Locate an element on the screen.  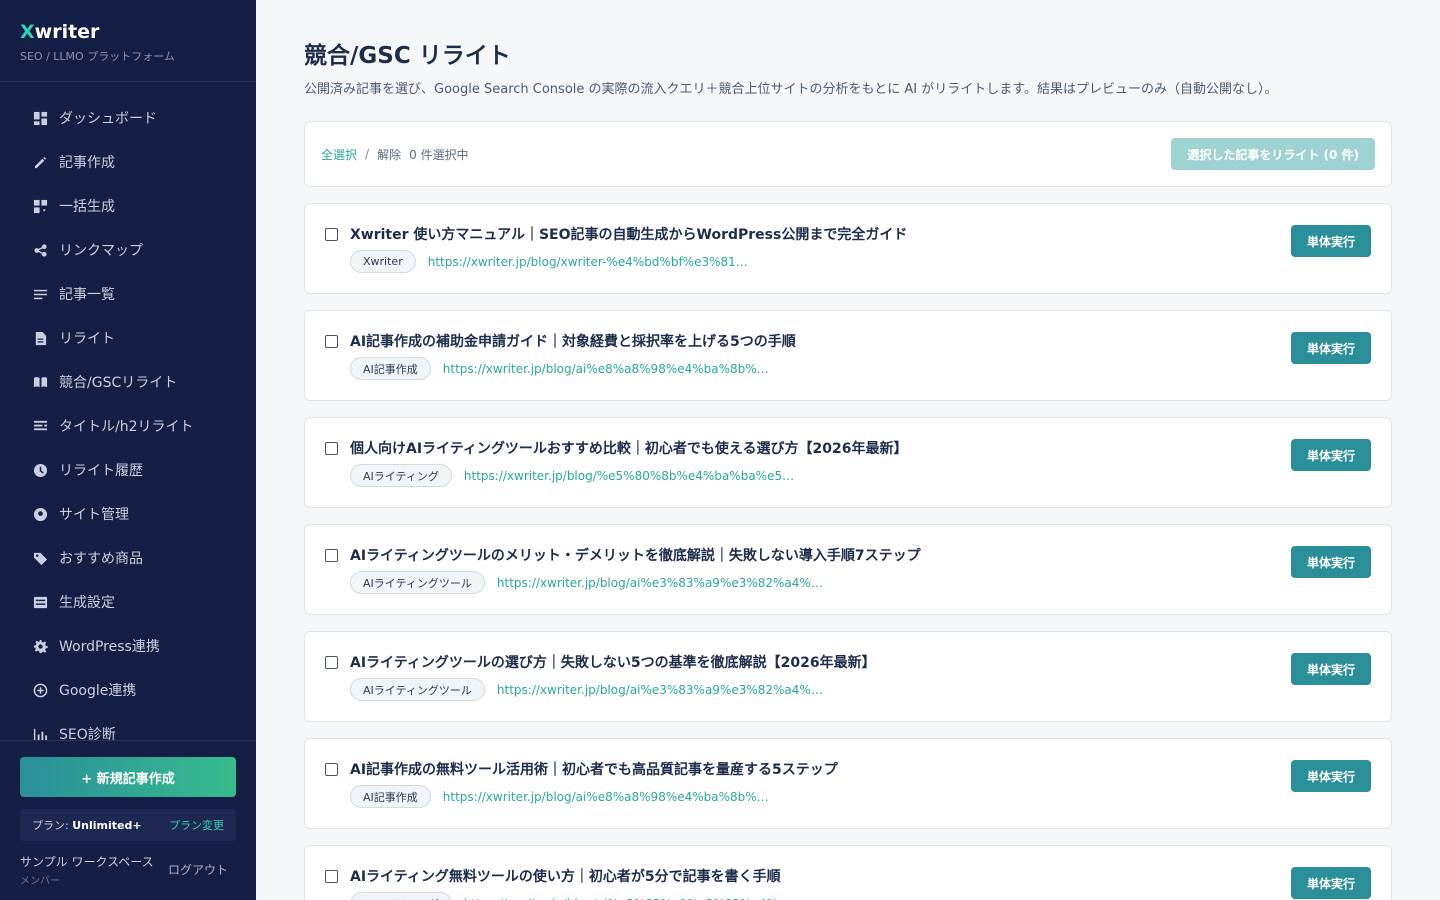
sidebar-item-label: 記事一覧 is located at coordinates (87, 295).